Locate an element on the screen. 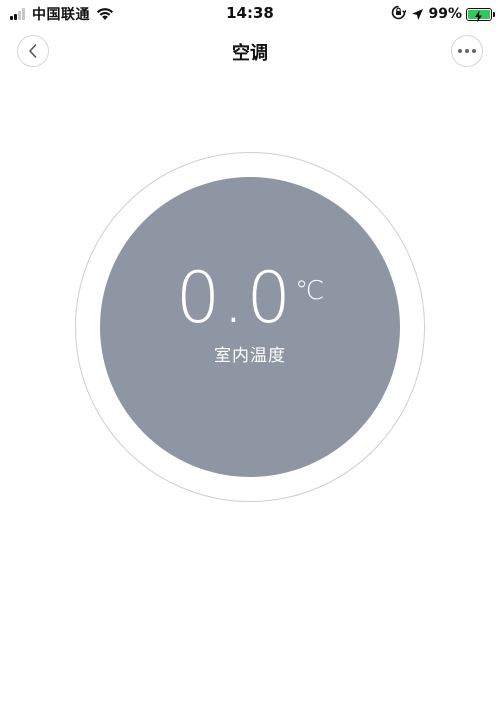 This screenshot has height=711, width=500. temperature-readout: 0.0 ℃ is located at coordinates (250, 298).